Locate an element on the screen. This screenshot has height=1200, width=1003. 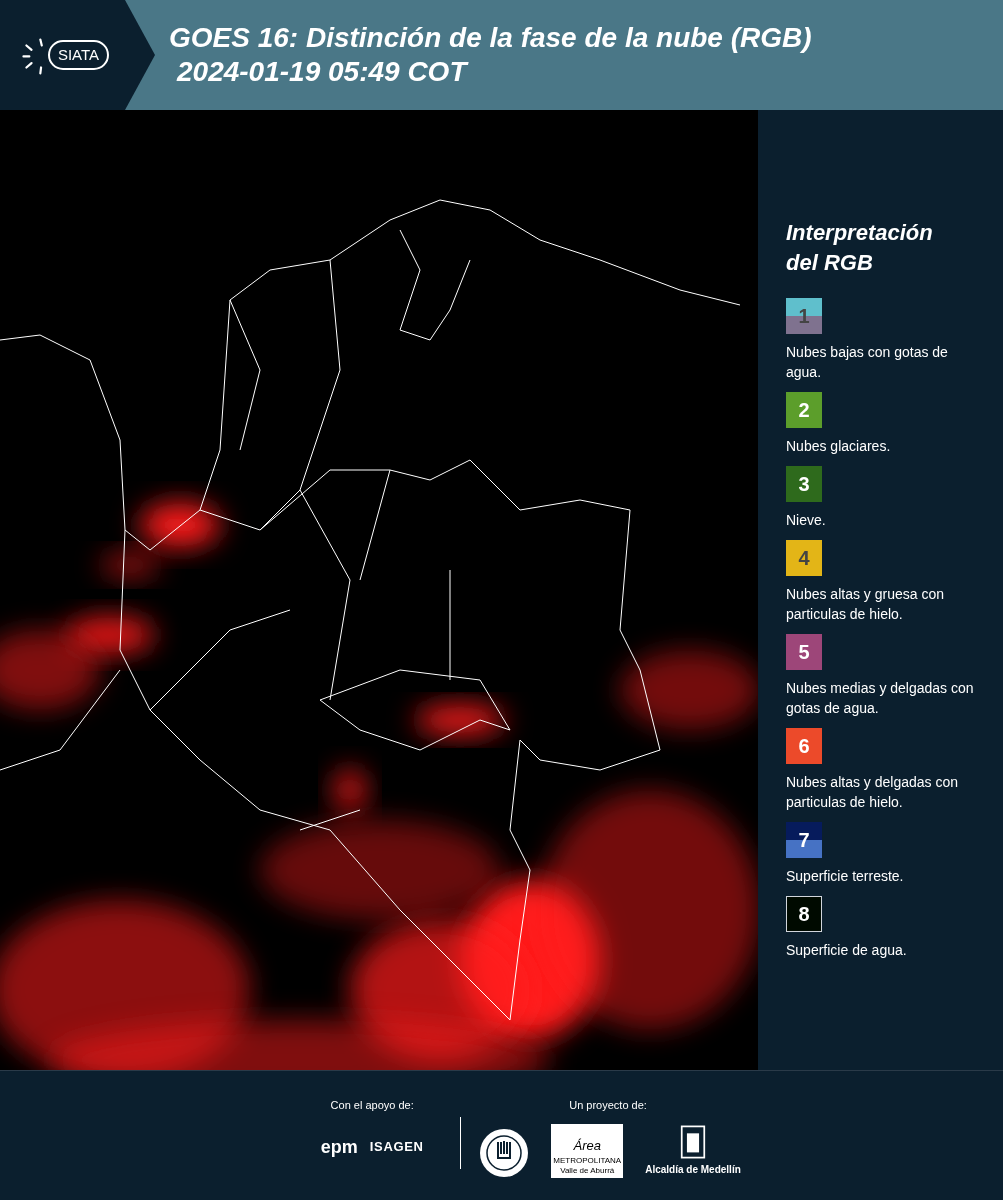
coat-of-arms-icon is located at coordinates (693, 1141).